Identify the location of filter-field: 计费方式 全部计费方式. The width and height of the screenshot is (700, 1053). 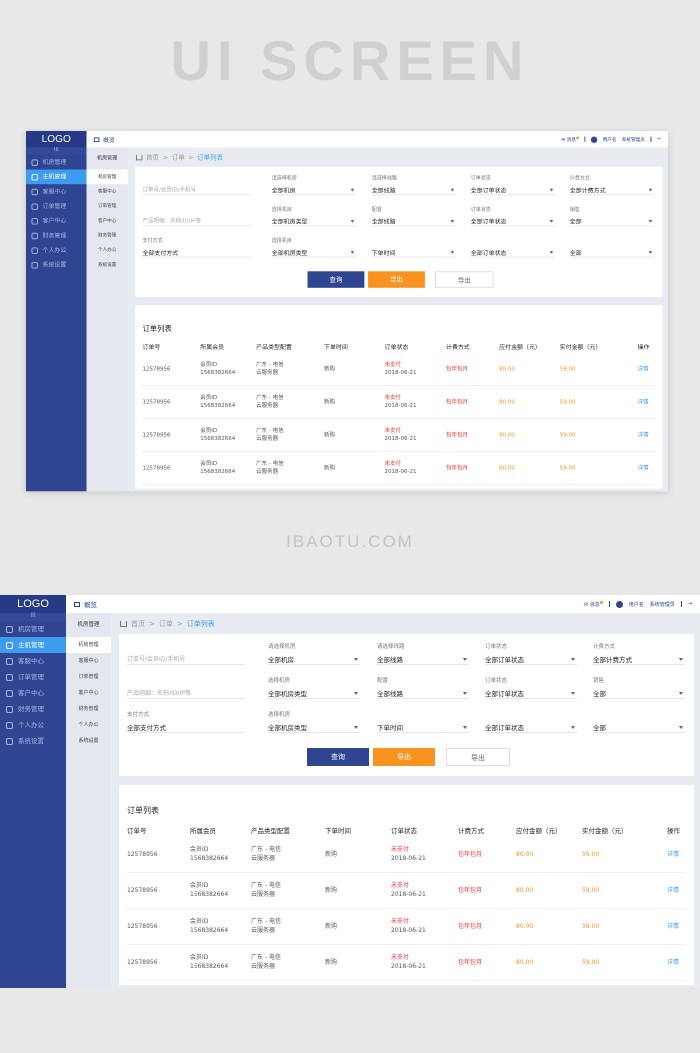
(612, 186).